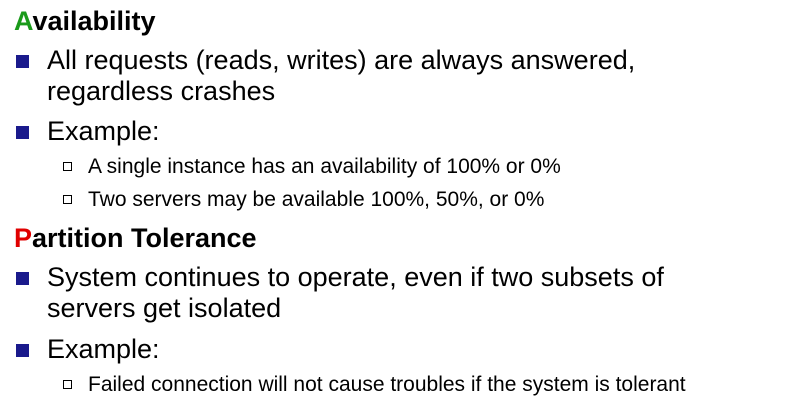 Image resolution: width=809 pixels, height=413 pixels. What do you see at coordinates (23, 238) in the screenshot?
I see `partition-heading-initial: P` at bounding box center [23, 238].